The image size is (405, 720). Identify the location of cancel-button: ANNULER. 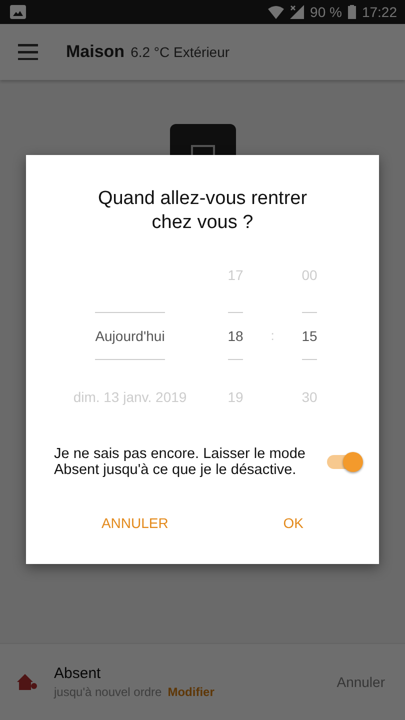
(134, 523).